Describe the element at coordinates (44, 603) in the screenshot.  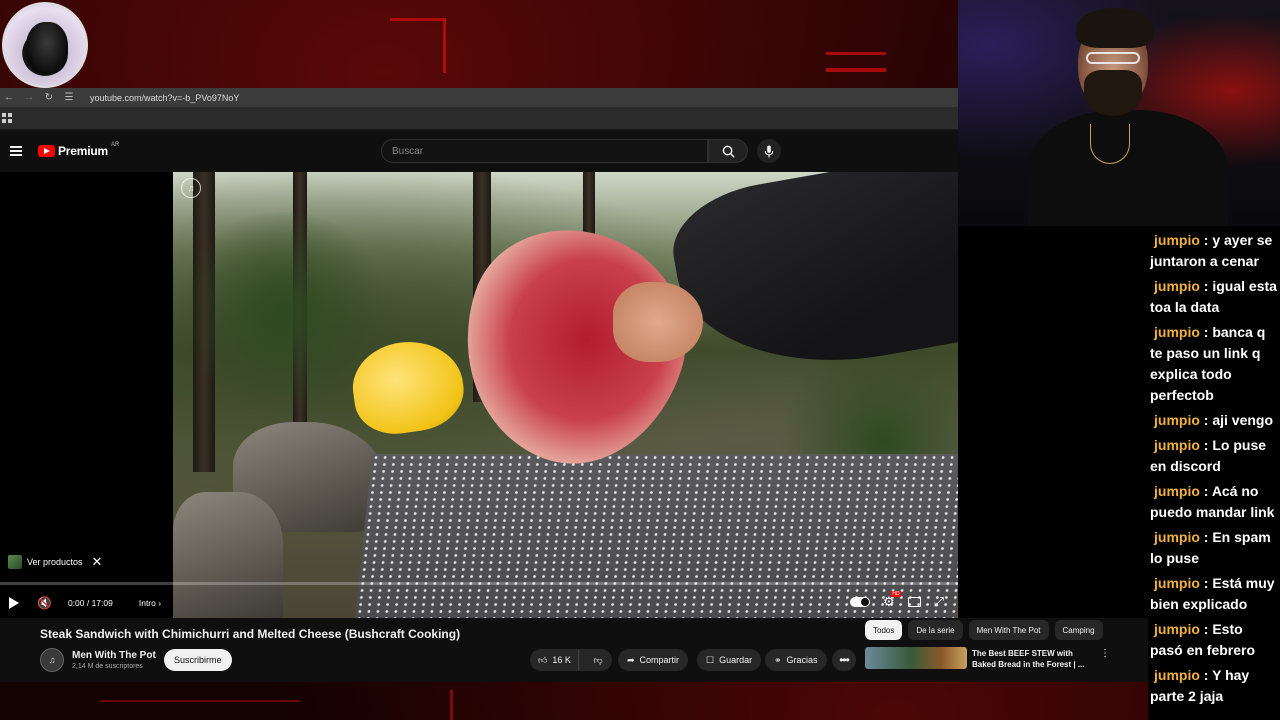
I see `muted-volume-icon: 🔇` at that location.